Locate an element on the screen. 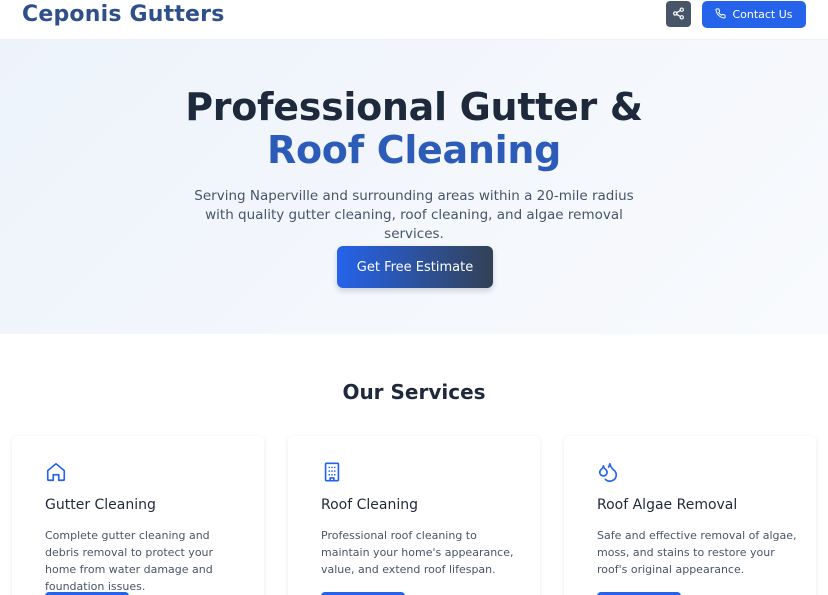 Image resolution: width=828 pixels, height=595 pixels. building-icon is located at coordinates (332, 472).